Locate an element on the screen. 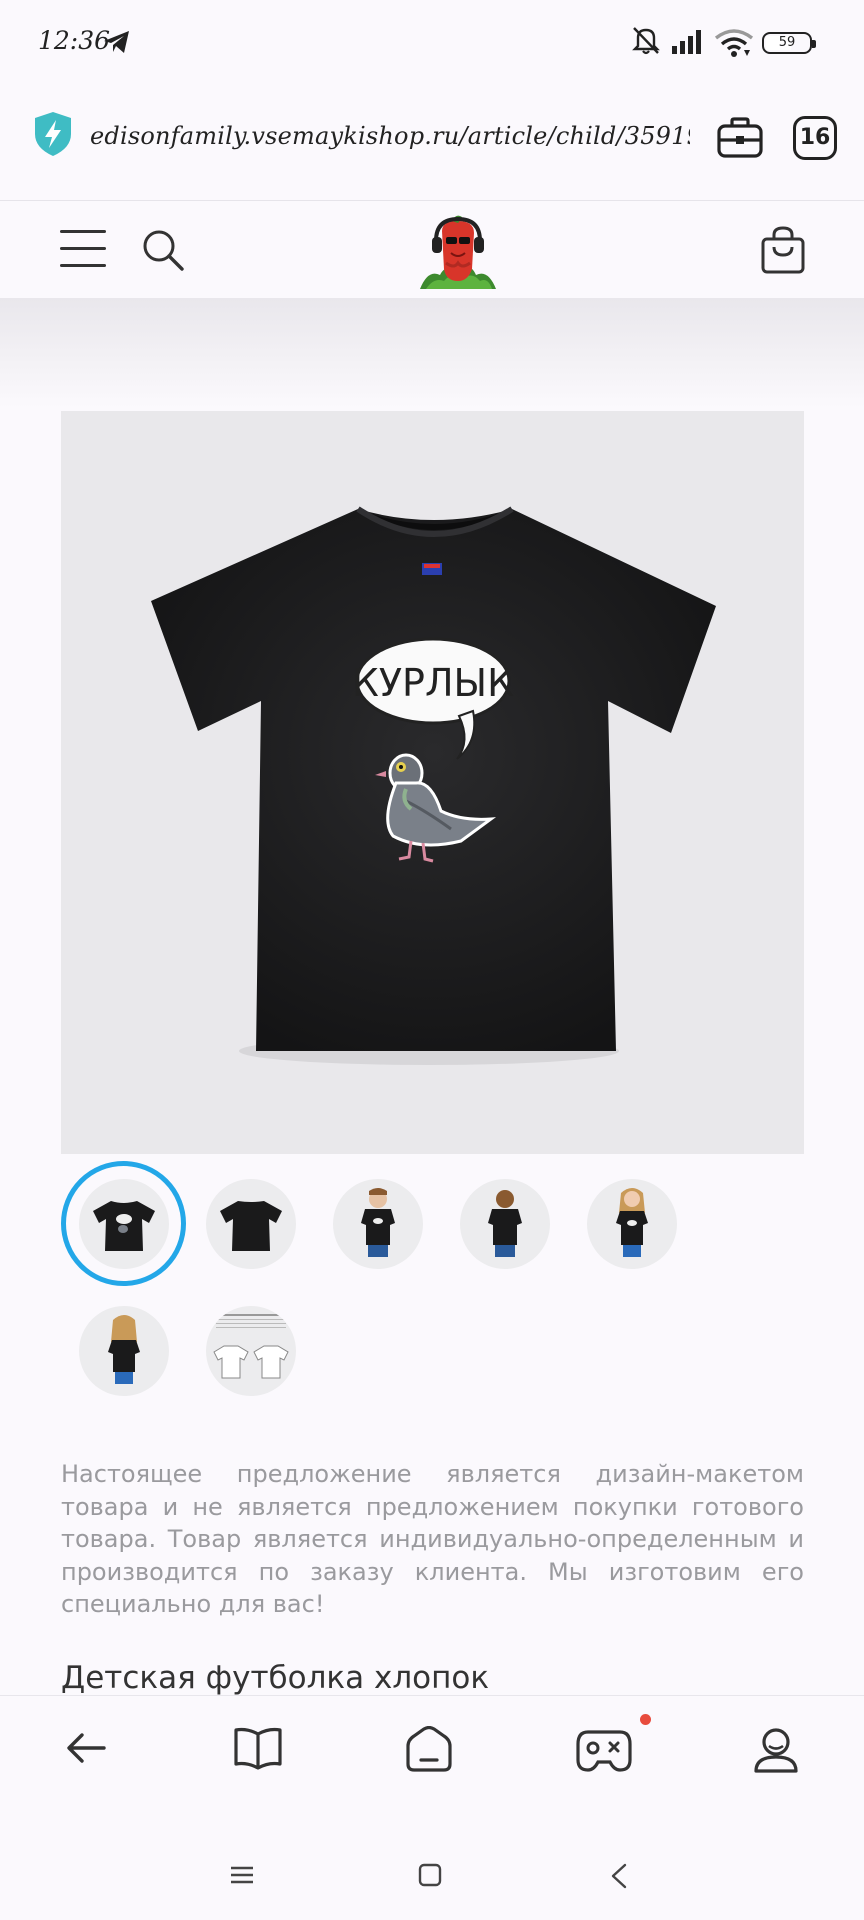 This screenshot has height=1920, width=864. menu-icon is located at coordinates (83, 249).